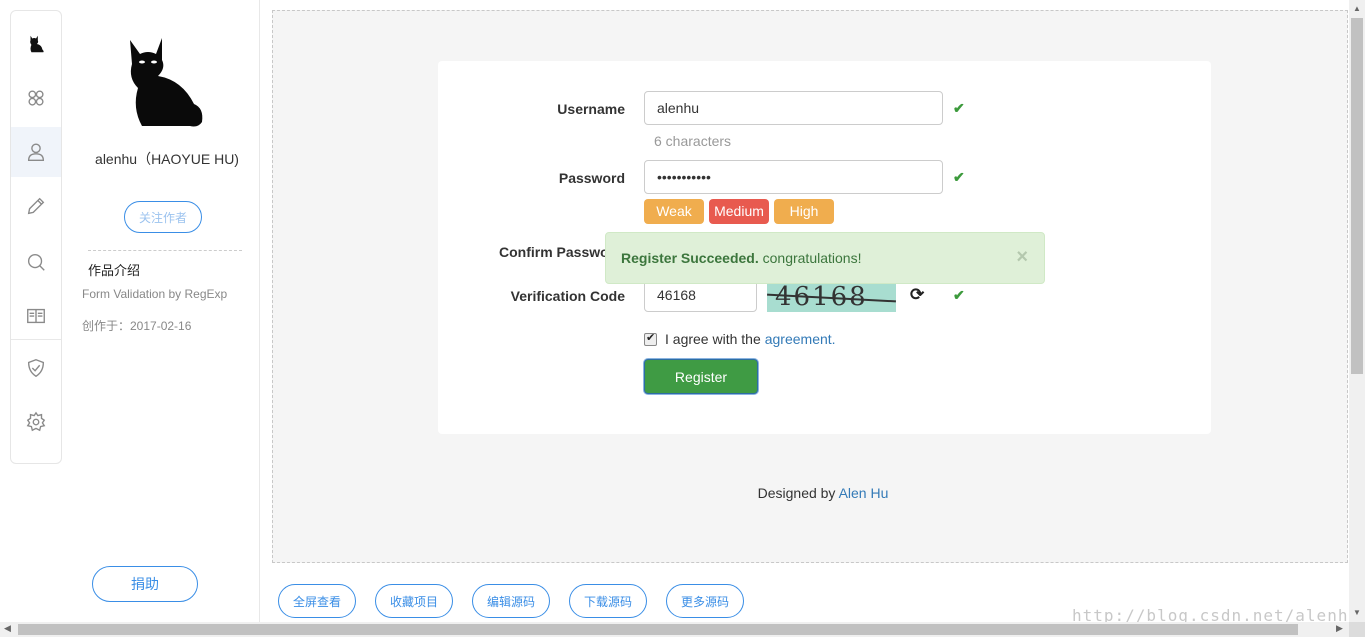 The width and height of the screenshot is (1365, 637). I want to click on book-icon, so click(36, 316).